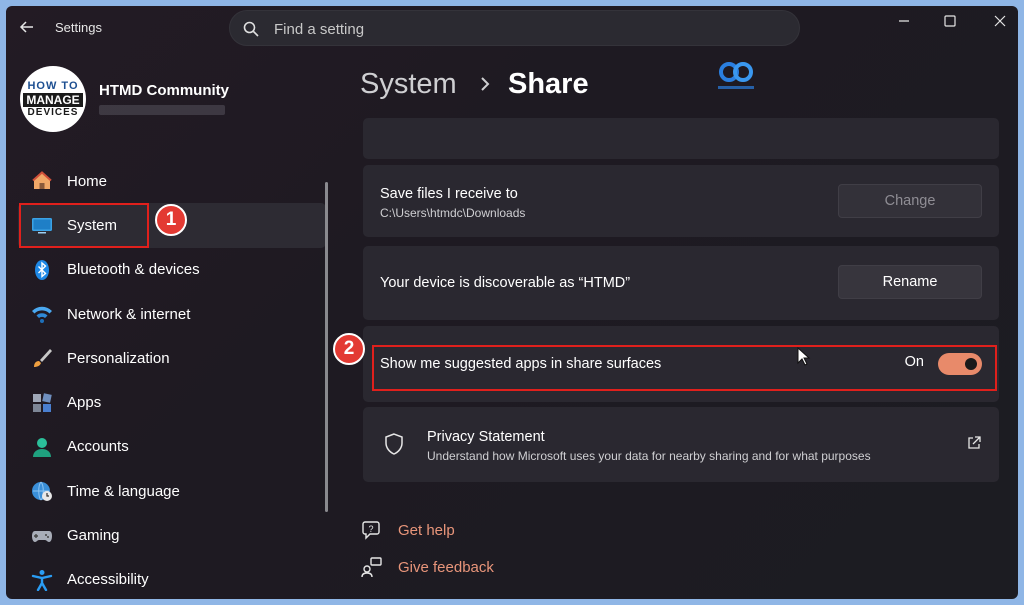  I want to click on external-link-icon, so click(974, 443).